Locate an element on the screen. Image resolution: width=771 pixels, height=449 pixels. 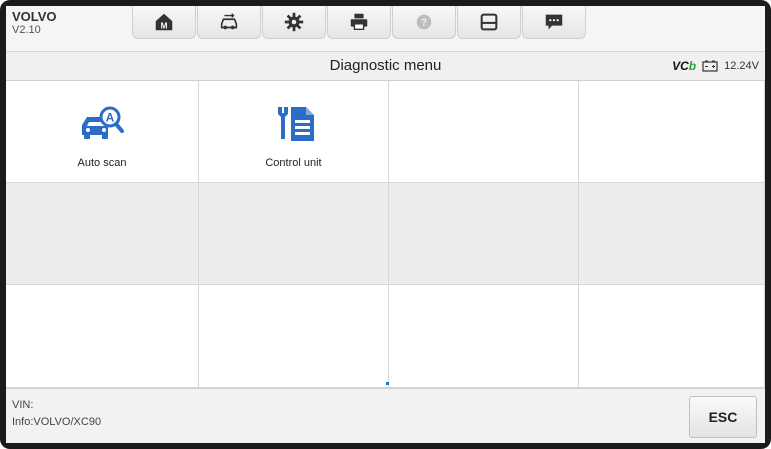
brand-name: VOLVO is located at coordinates (34, 16).